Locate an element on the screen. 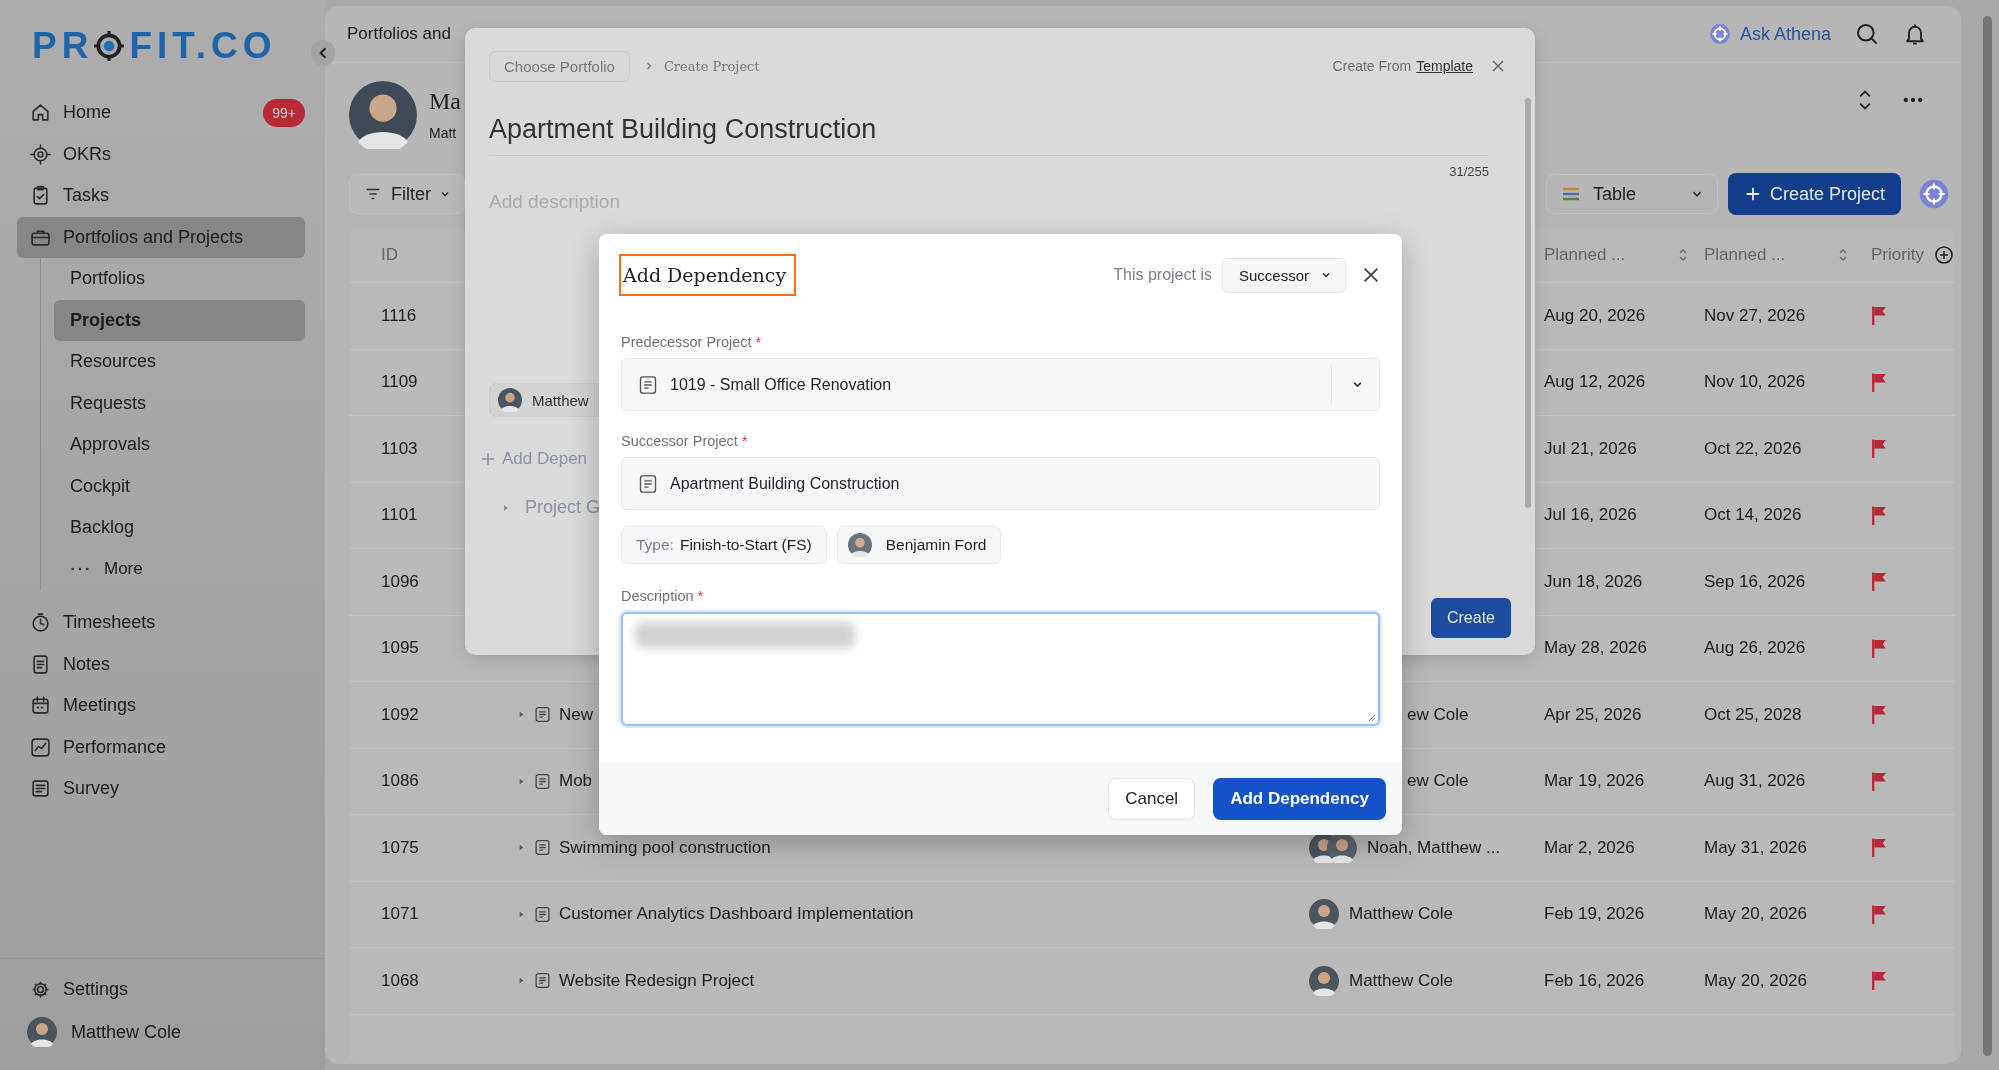 The height and width of the screenshot is (1070, 1999). settings-item: Settings is located at coordinates (161, 989).